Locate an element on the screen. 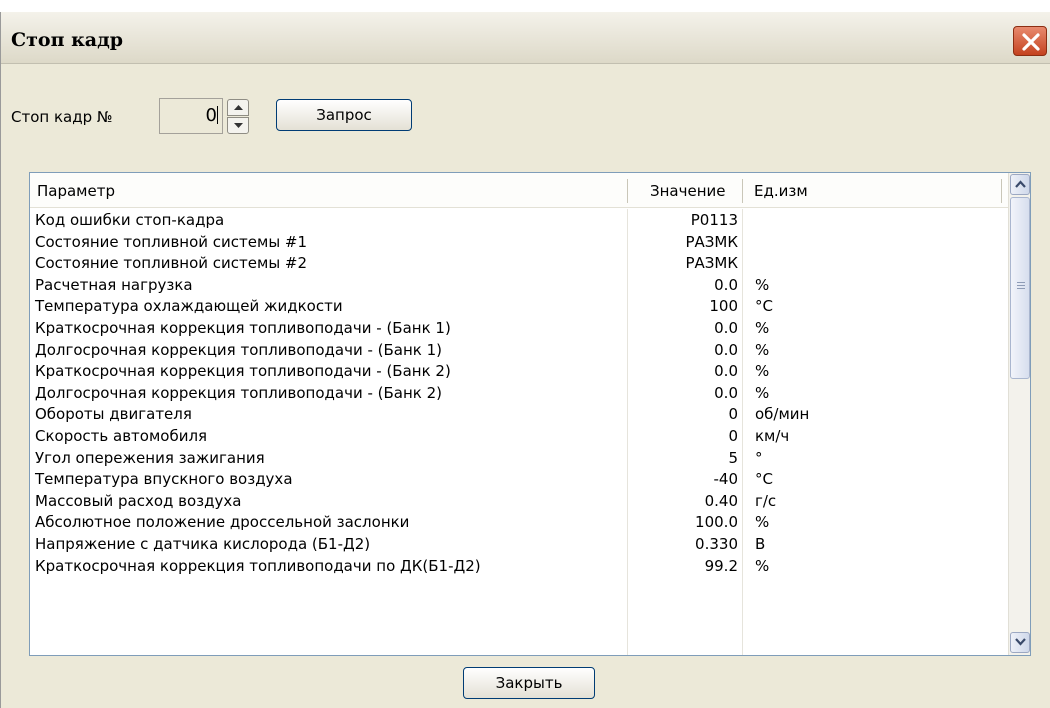  unit-cell: г/с is located at coordinates (766, 500).